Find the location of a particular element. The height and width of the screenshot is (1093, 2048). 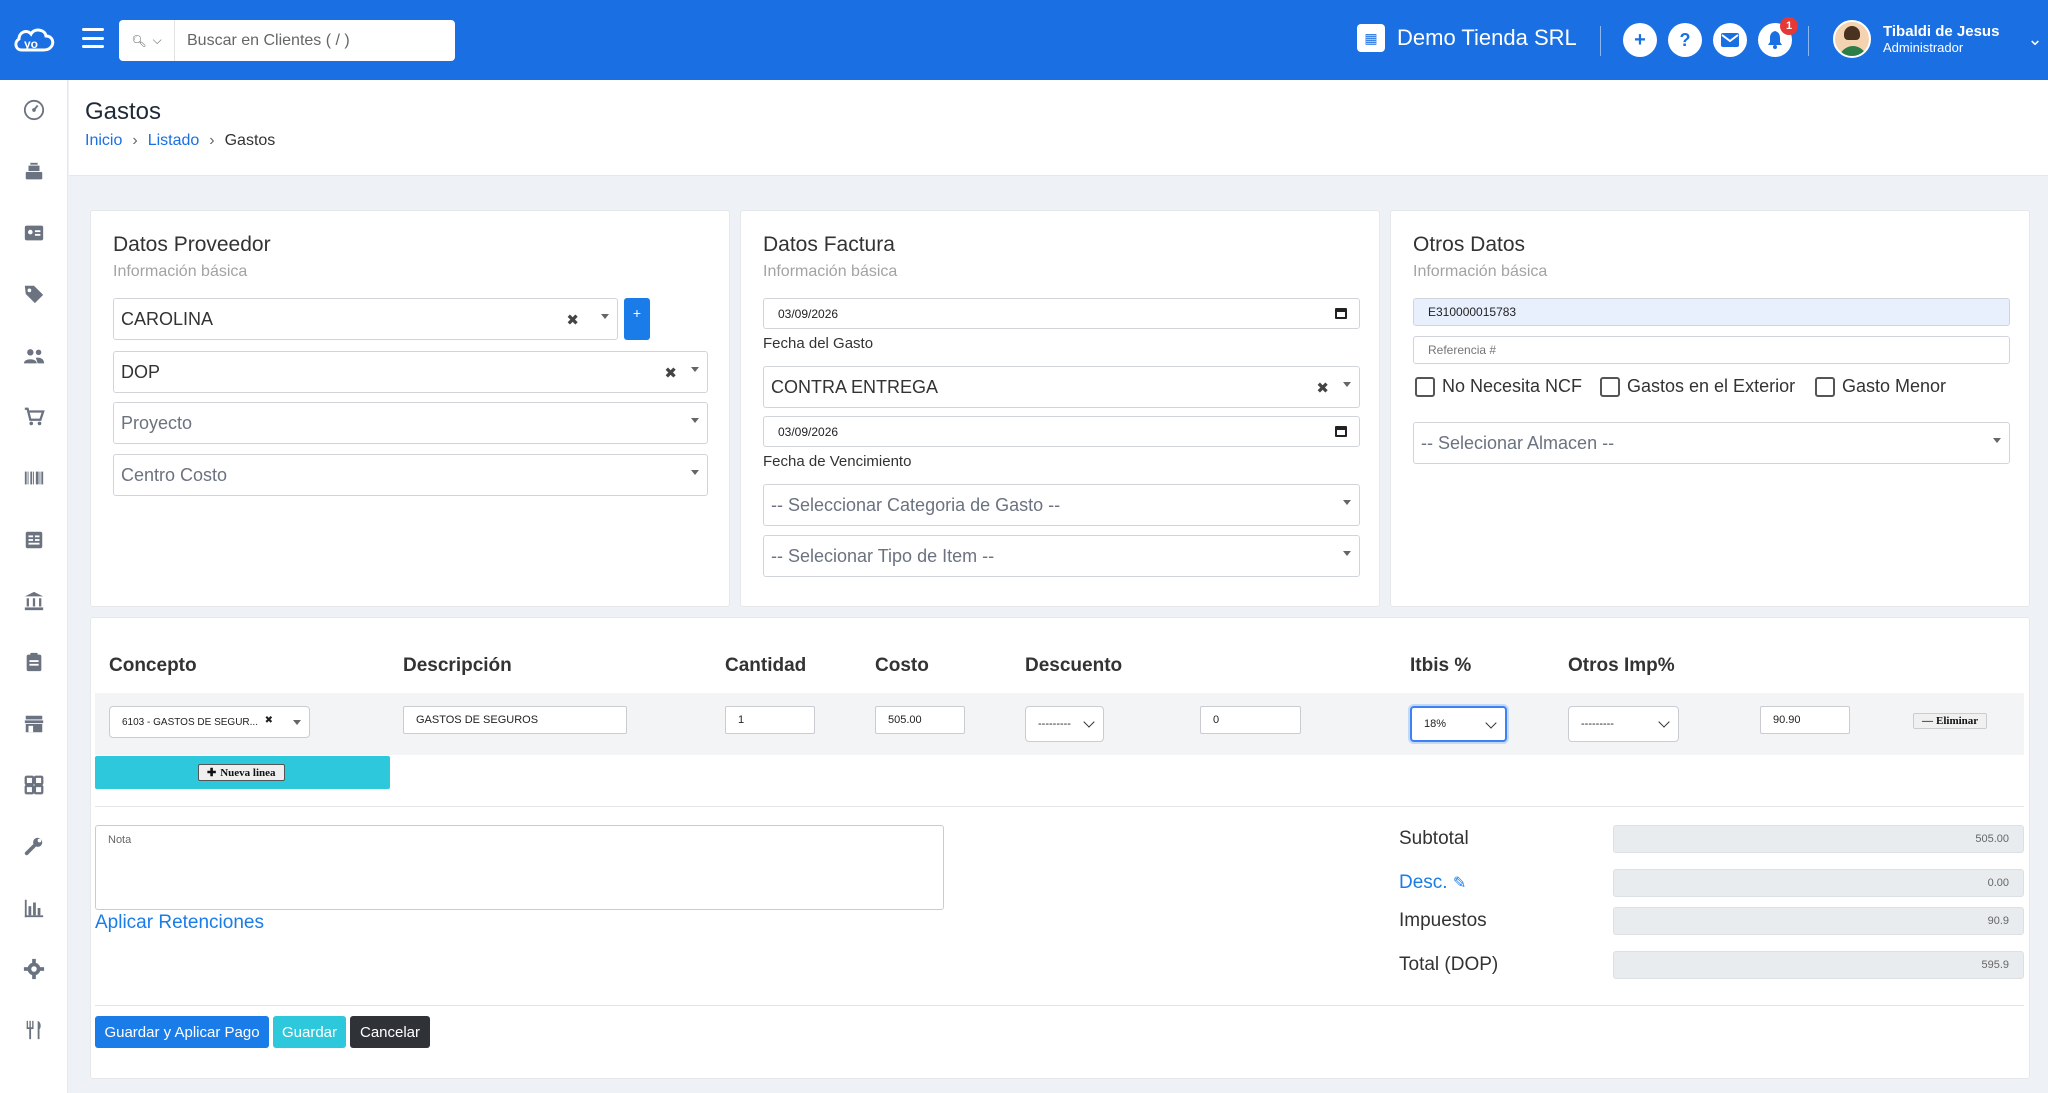

barcode-icon is located at coordinates (34, 478).